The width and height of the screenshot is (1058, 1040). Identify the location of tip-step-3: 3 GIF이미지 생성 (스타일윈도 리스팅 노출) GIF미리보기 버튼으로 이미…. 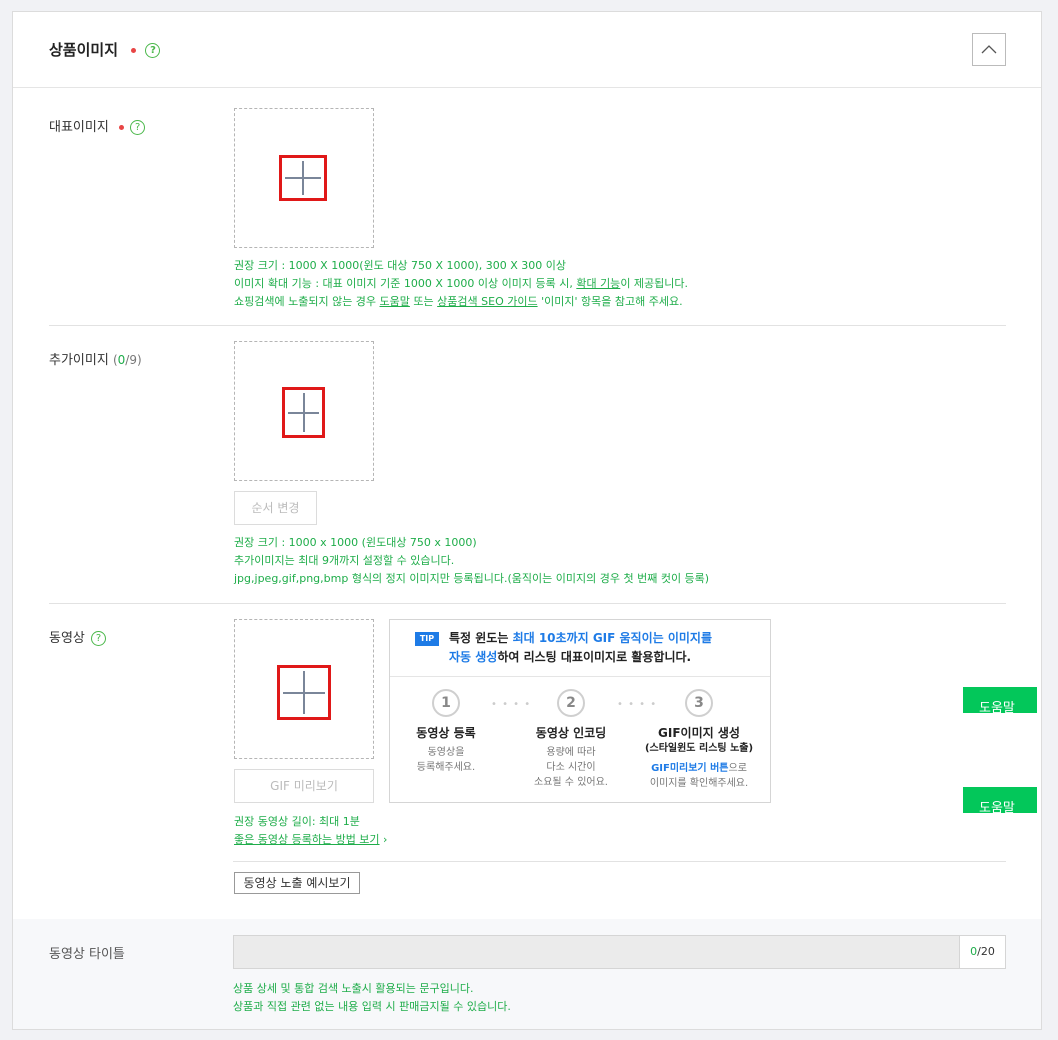
(699, 740).